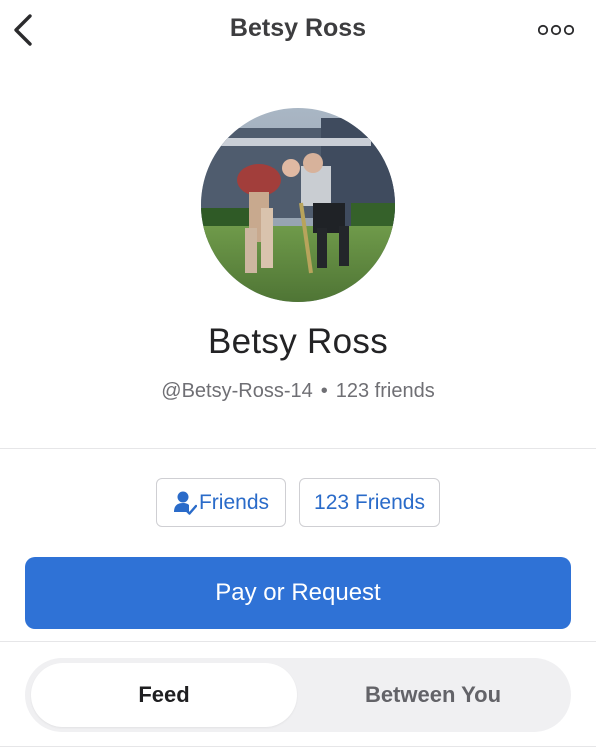  I want to click on friend-status-button: Friends, so click(221, 502).